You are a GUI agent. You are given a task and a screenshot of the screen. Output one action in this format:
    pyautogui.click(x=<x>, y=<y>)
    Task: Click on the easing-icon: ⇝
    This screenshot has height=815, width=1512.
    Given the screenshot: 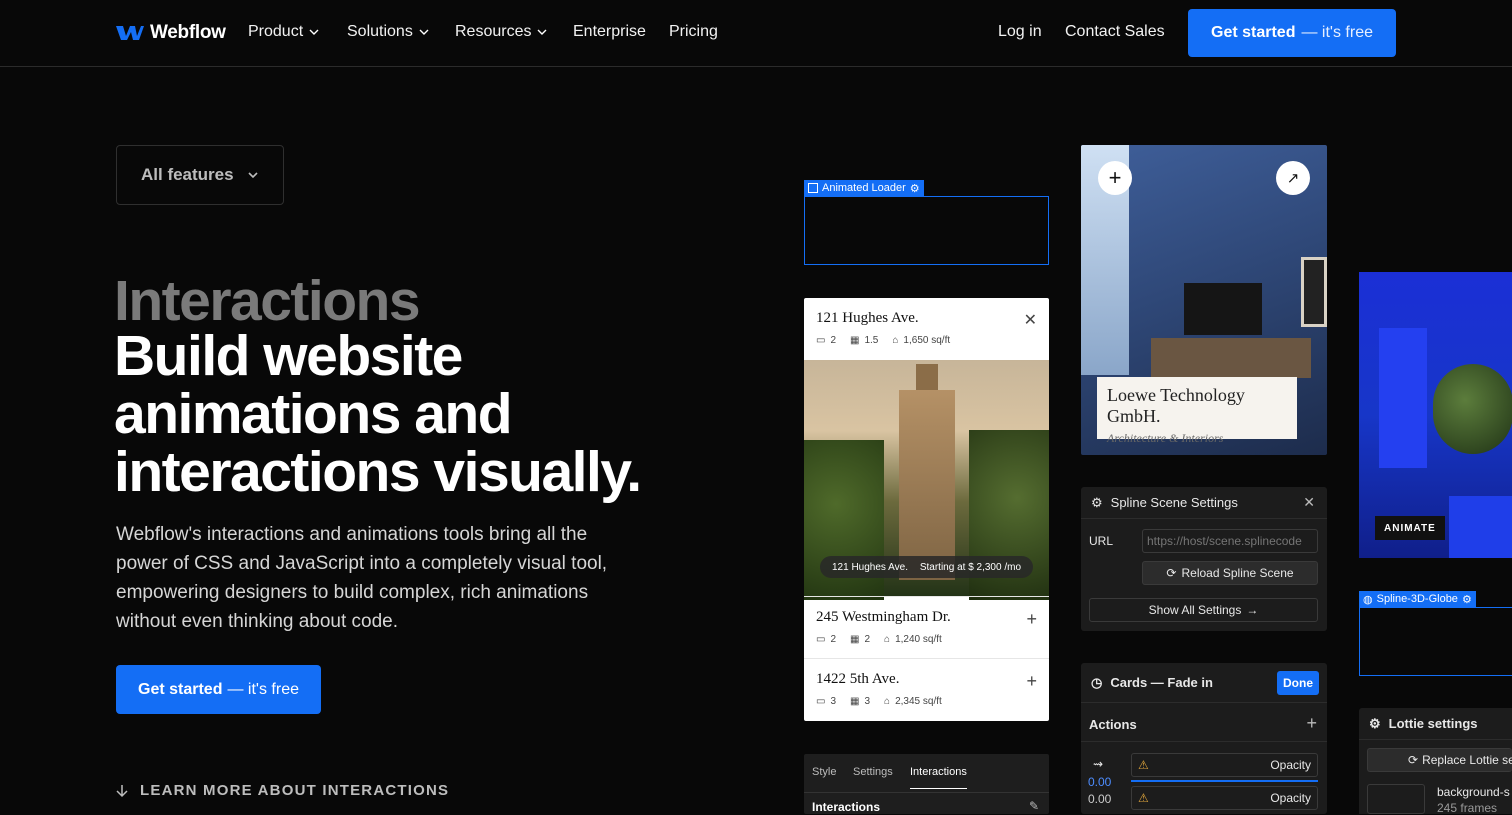 What is the action you would take?
    pyautogui.click(x=1098, y=764)
    